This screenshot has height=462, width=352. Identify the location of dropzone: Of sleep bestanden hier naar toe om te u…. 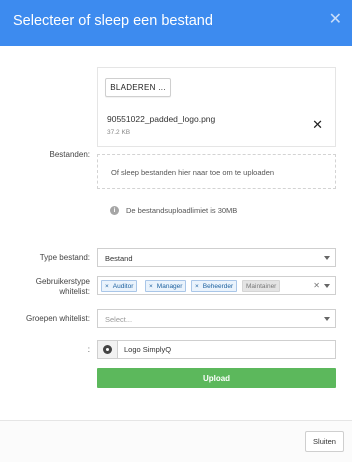
(216, 171).